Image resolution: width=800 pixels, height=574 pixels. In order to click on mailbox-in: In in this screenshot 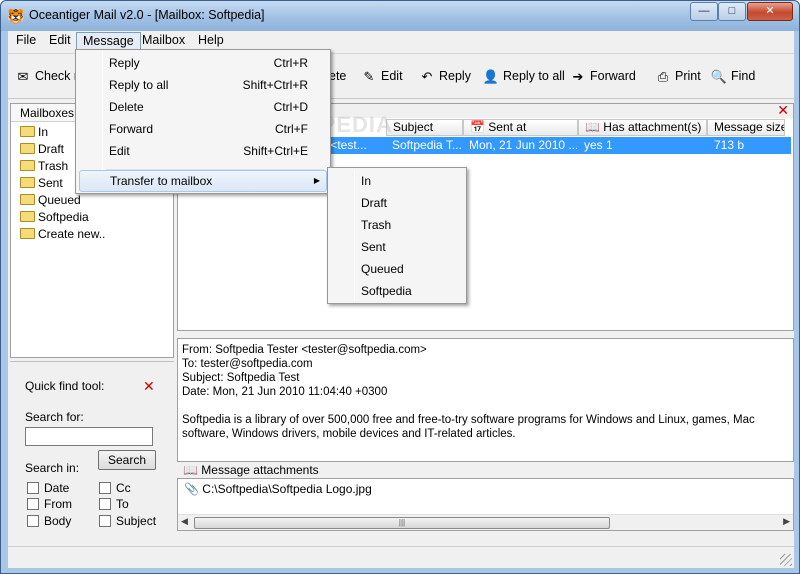, I will do `click(34, 132)`.